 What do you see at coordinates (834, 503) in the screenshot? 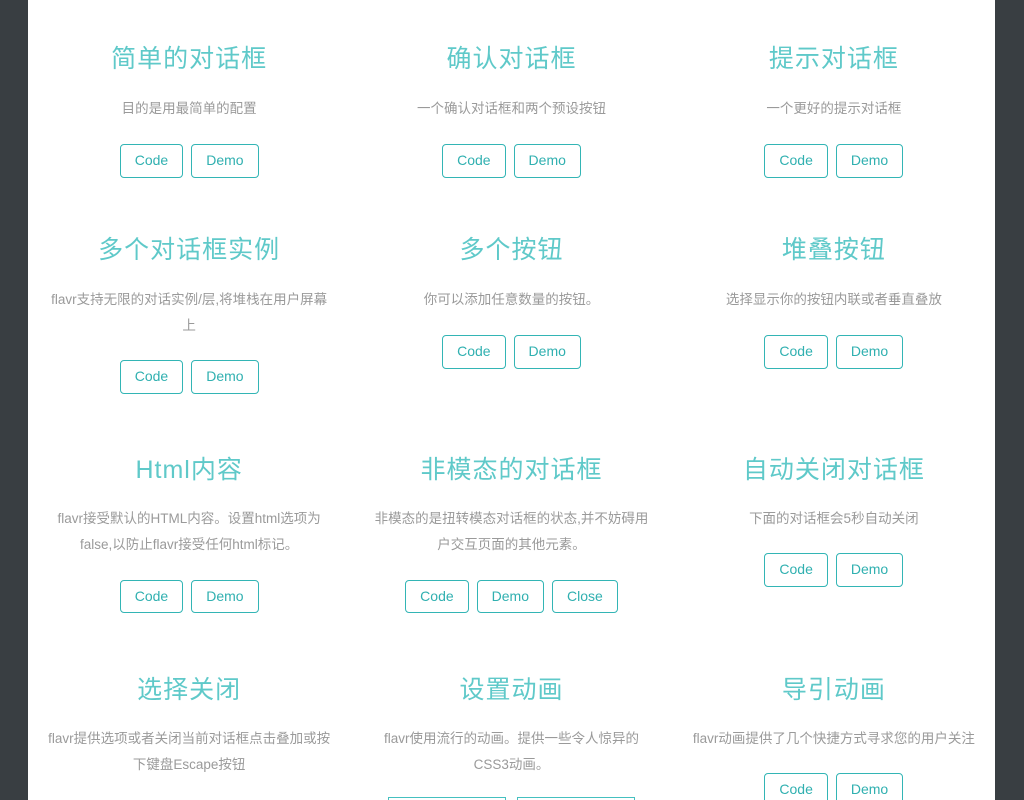
I see `feature-card-auto-close-dialog: 自动关闭对话框 下面的对话框会5秒自动关闭 Code Demo` at bounding box center [834, 503].